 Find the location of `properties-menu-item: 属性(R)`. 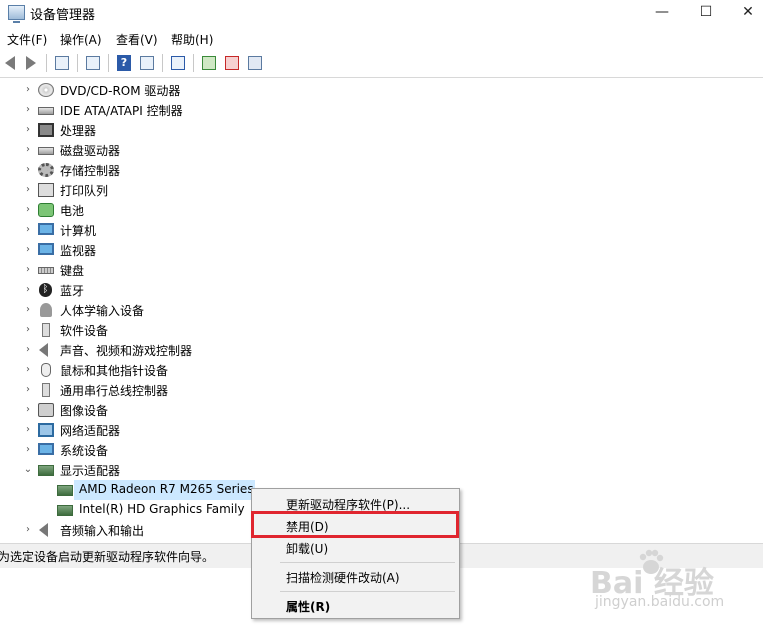

properties-menu-item: 属性(R) is located at coordinates (355, 605).